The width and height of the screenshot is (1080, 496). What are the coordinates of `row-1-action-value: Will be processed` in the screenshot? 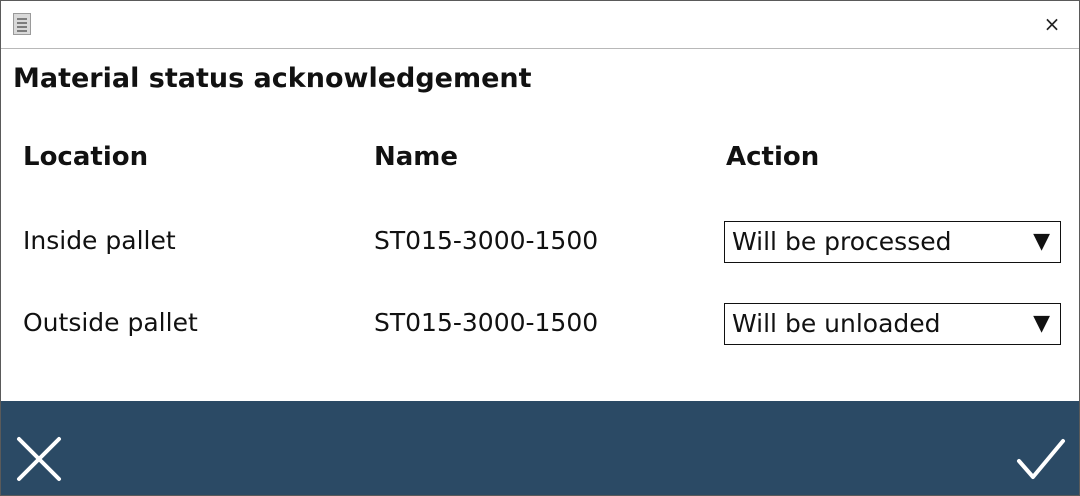 It's located at (842, 241).